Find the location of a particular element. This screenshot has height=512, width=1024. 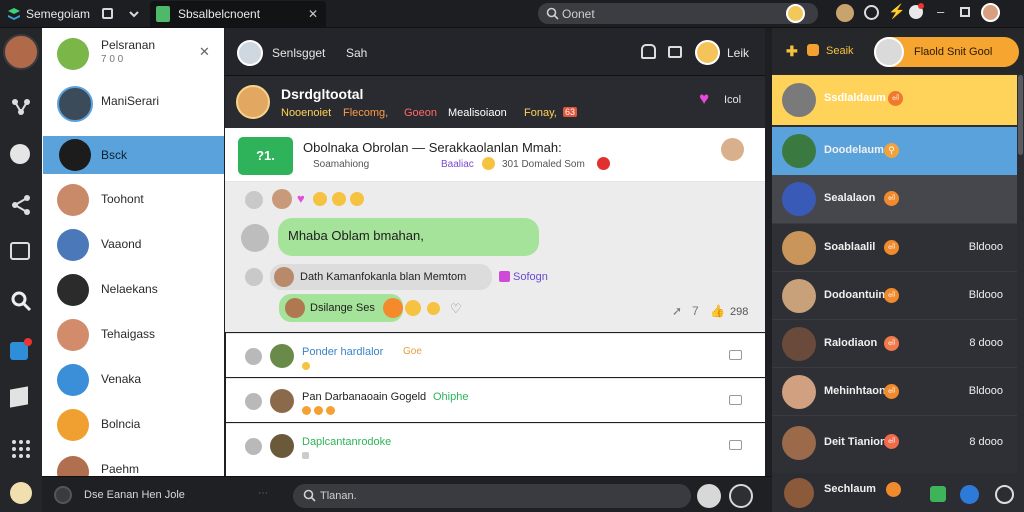

right-list-name: Ssdlaldaum is located at coordinates (855, 98).